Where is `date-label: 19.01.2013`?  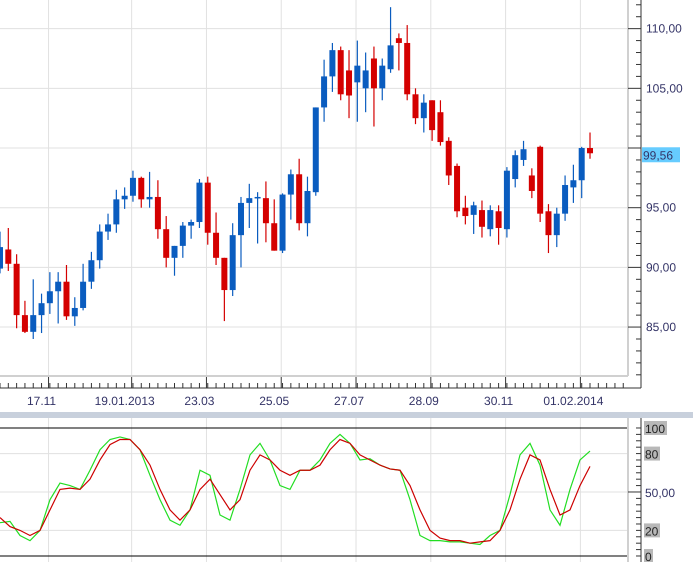 date-label: 19.01.2013 is located at coordinates (124, 401).